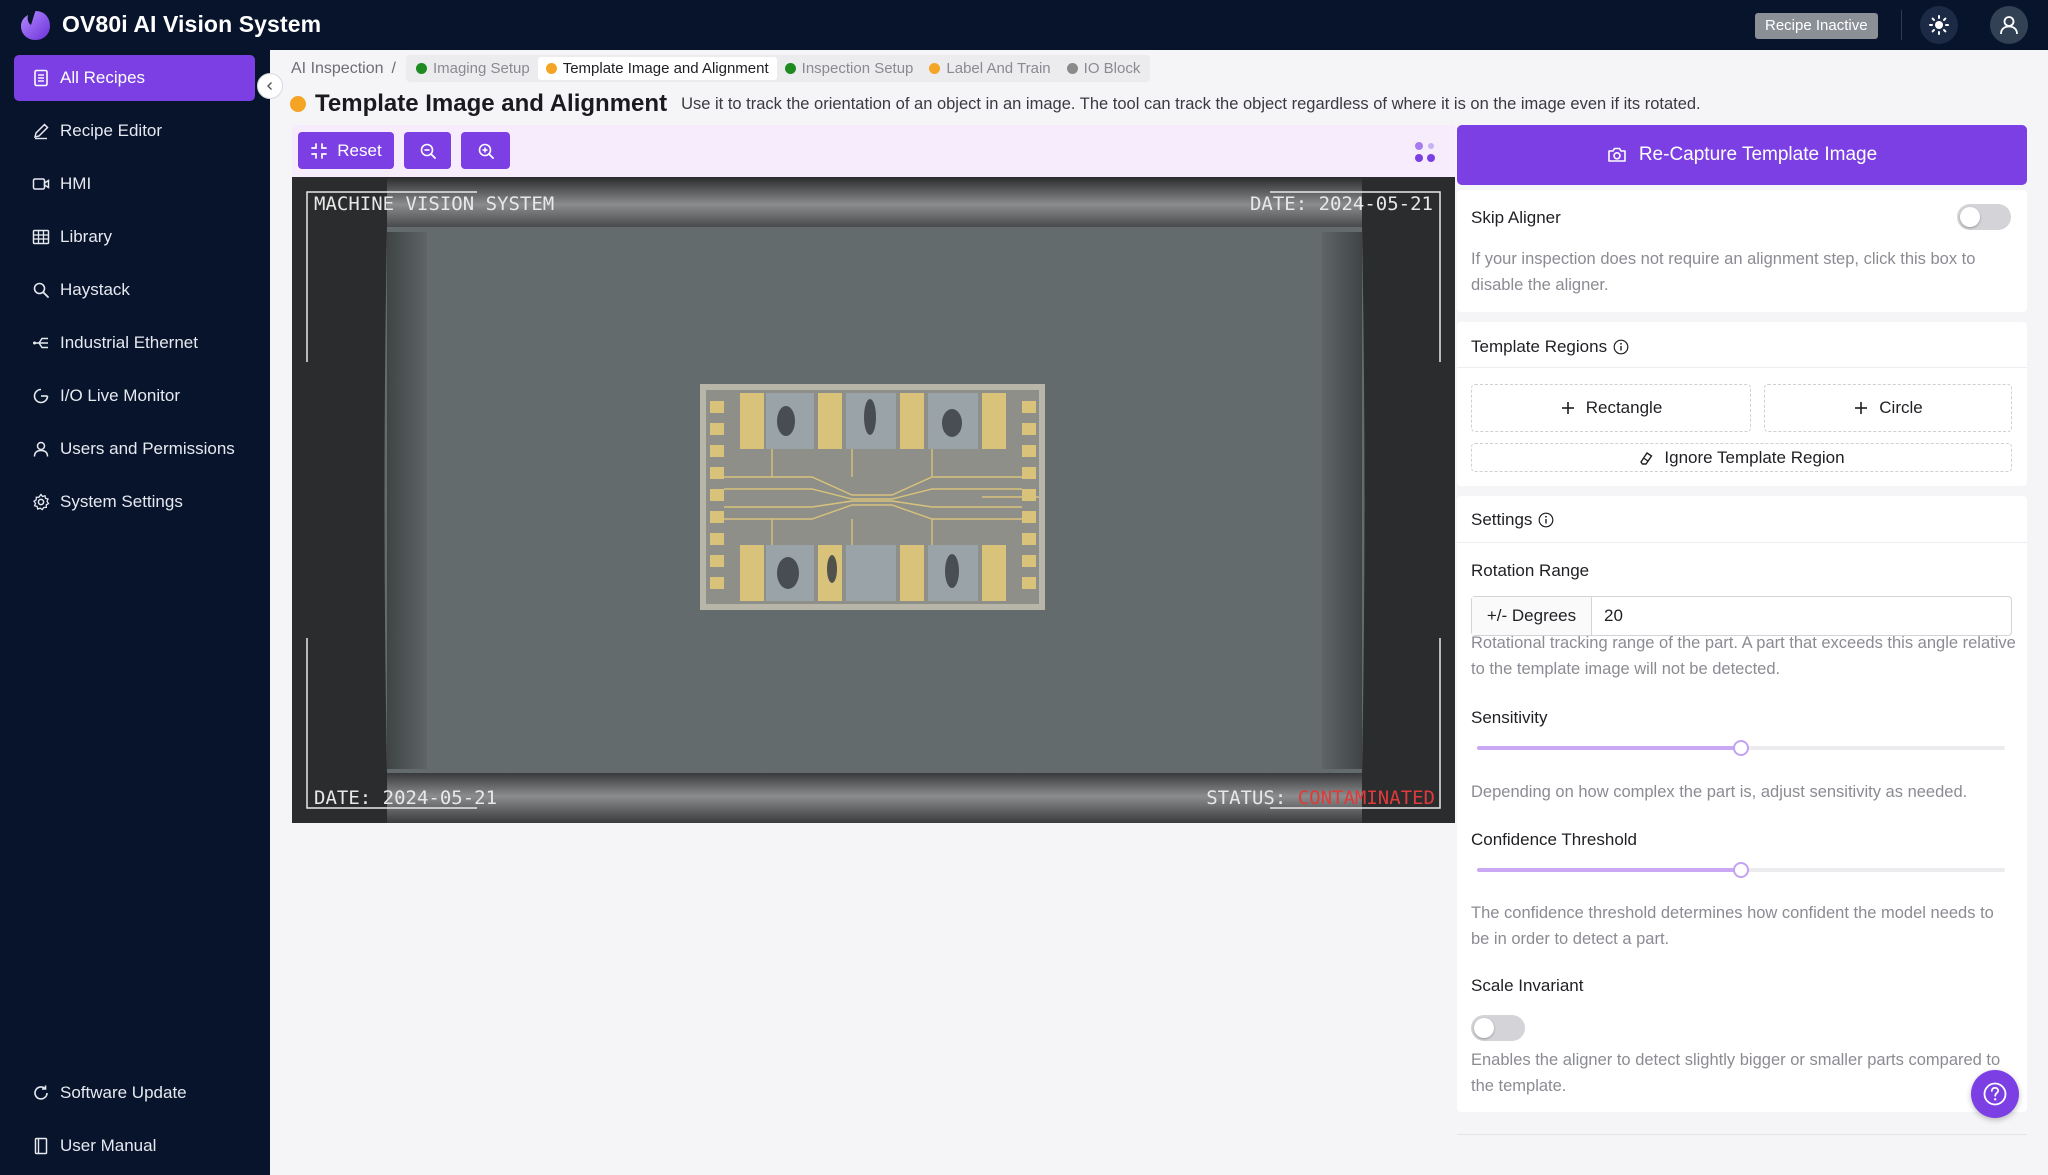  I want to click on rotation-range-label: Rotation Range, so click(1530, 570).